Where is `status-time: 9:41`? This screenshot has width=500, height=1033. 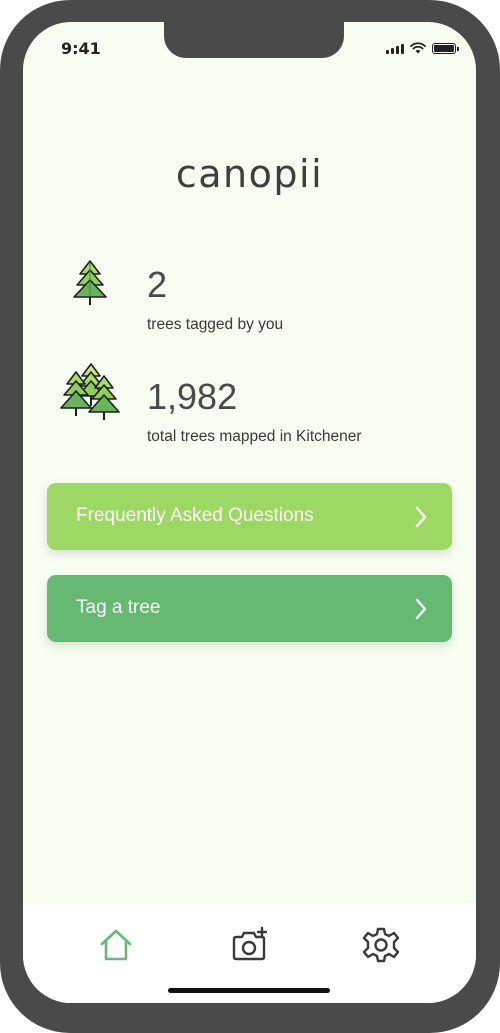
status-time: 9:41 is located at coordinates (81, 48).